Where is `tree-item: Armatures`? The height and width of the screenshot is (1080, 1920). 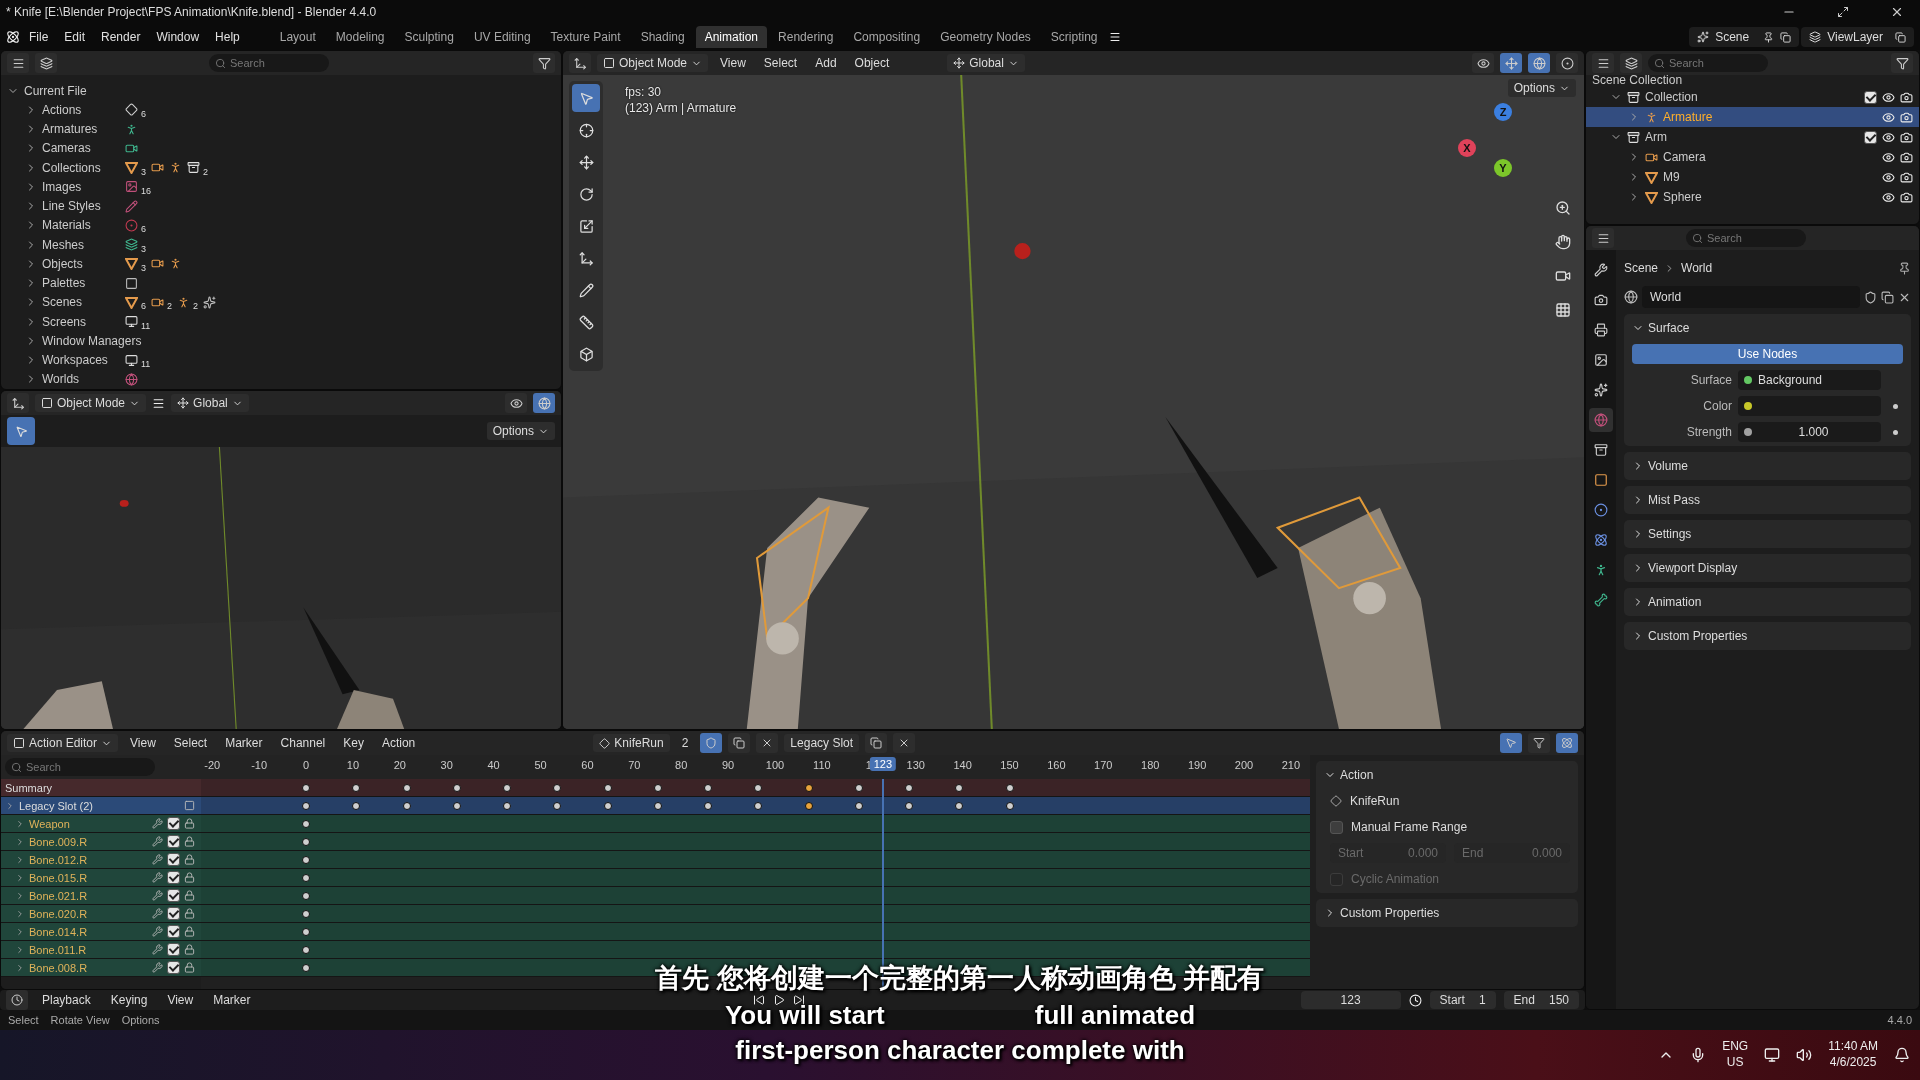
tree-item: Armatures is located at coordinates (81, 129).